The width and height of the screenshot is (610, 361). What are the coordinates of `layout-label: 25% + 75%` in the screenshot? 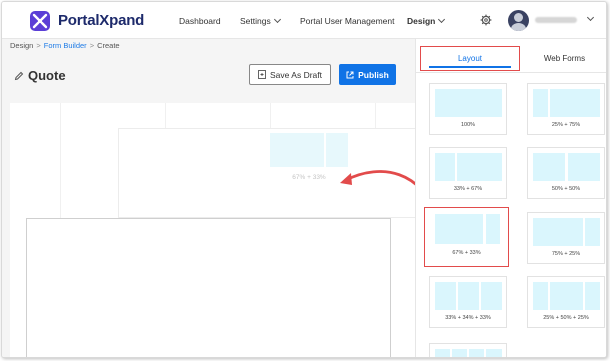 It's located at (566, 125).